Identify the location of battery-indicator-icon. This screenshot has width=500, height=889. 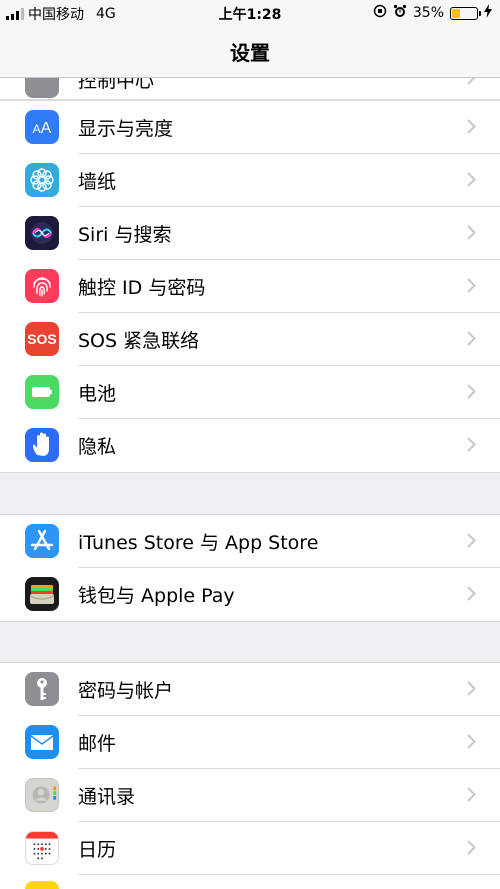
(465, 13).